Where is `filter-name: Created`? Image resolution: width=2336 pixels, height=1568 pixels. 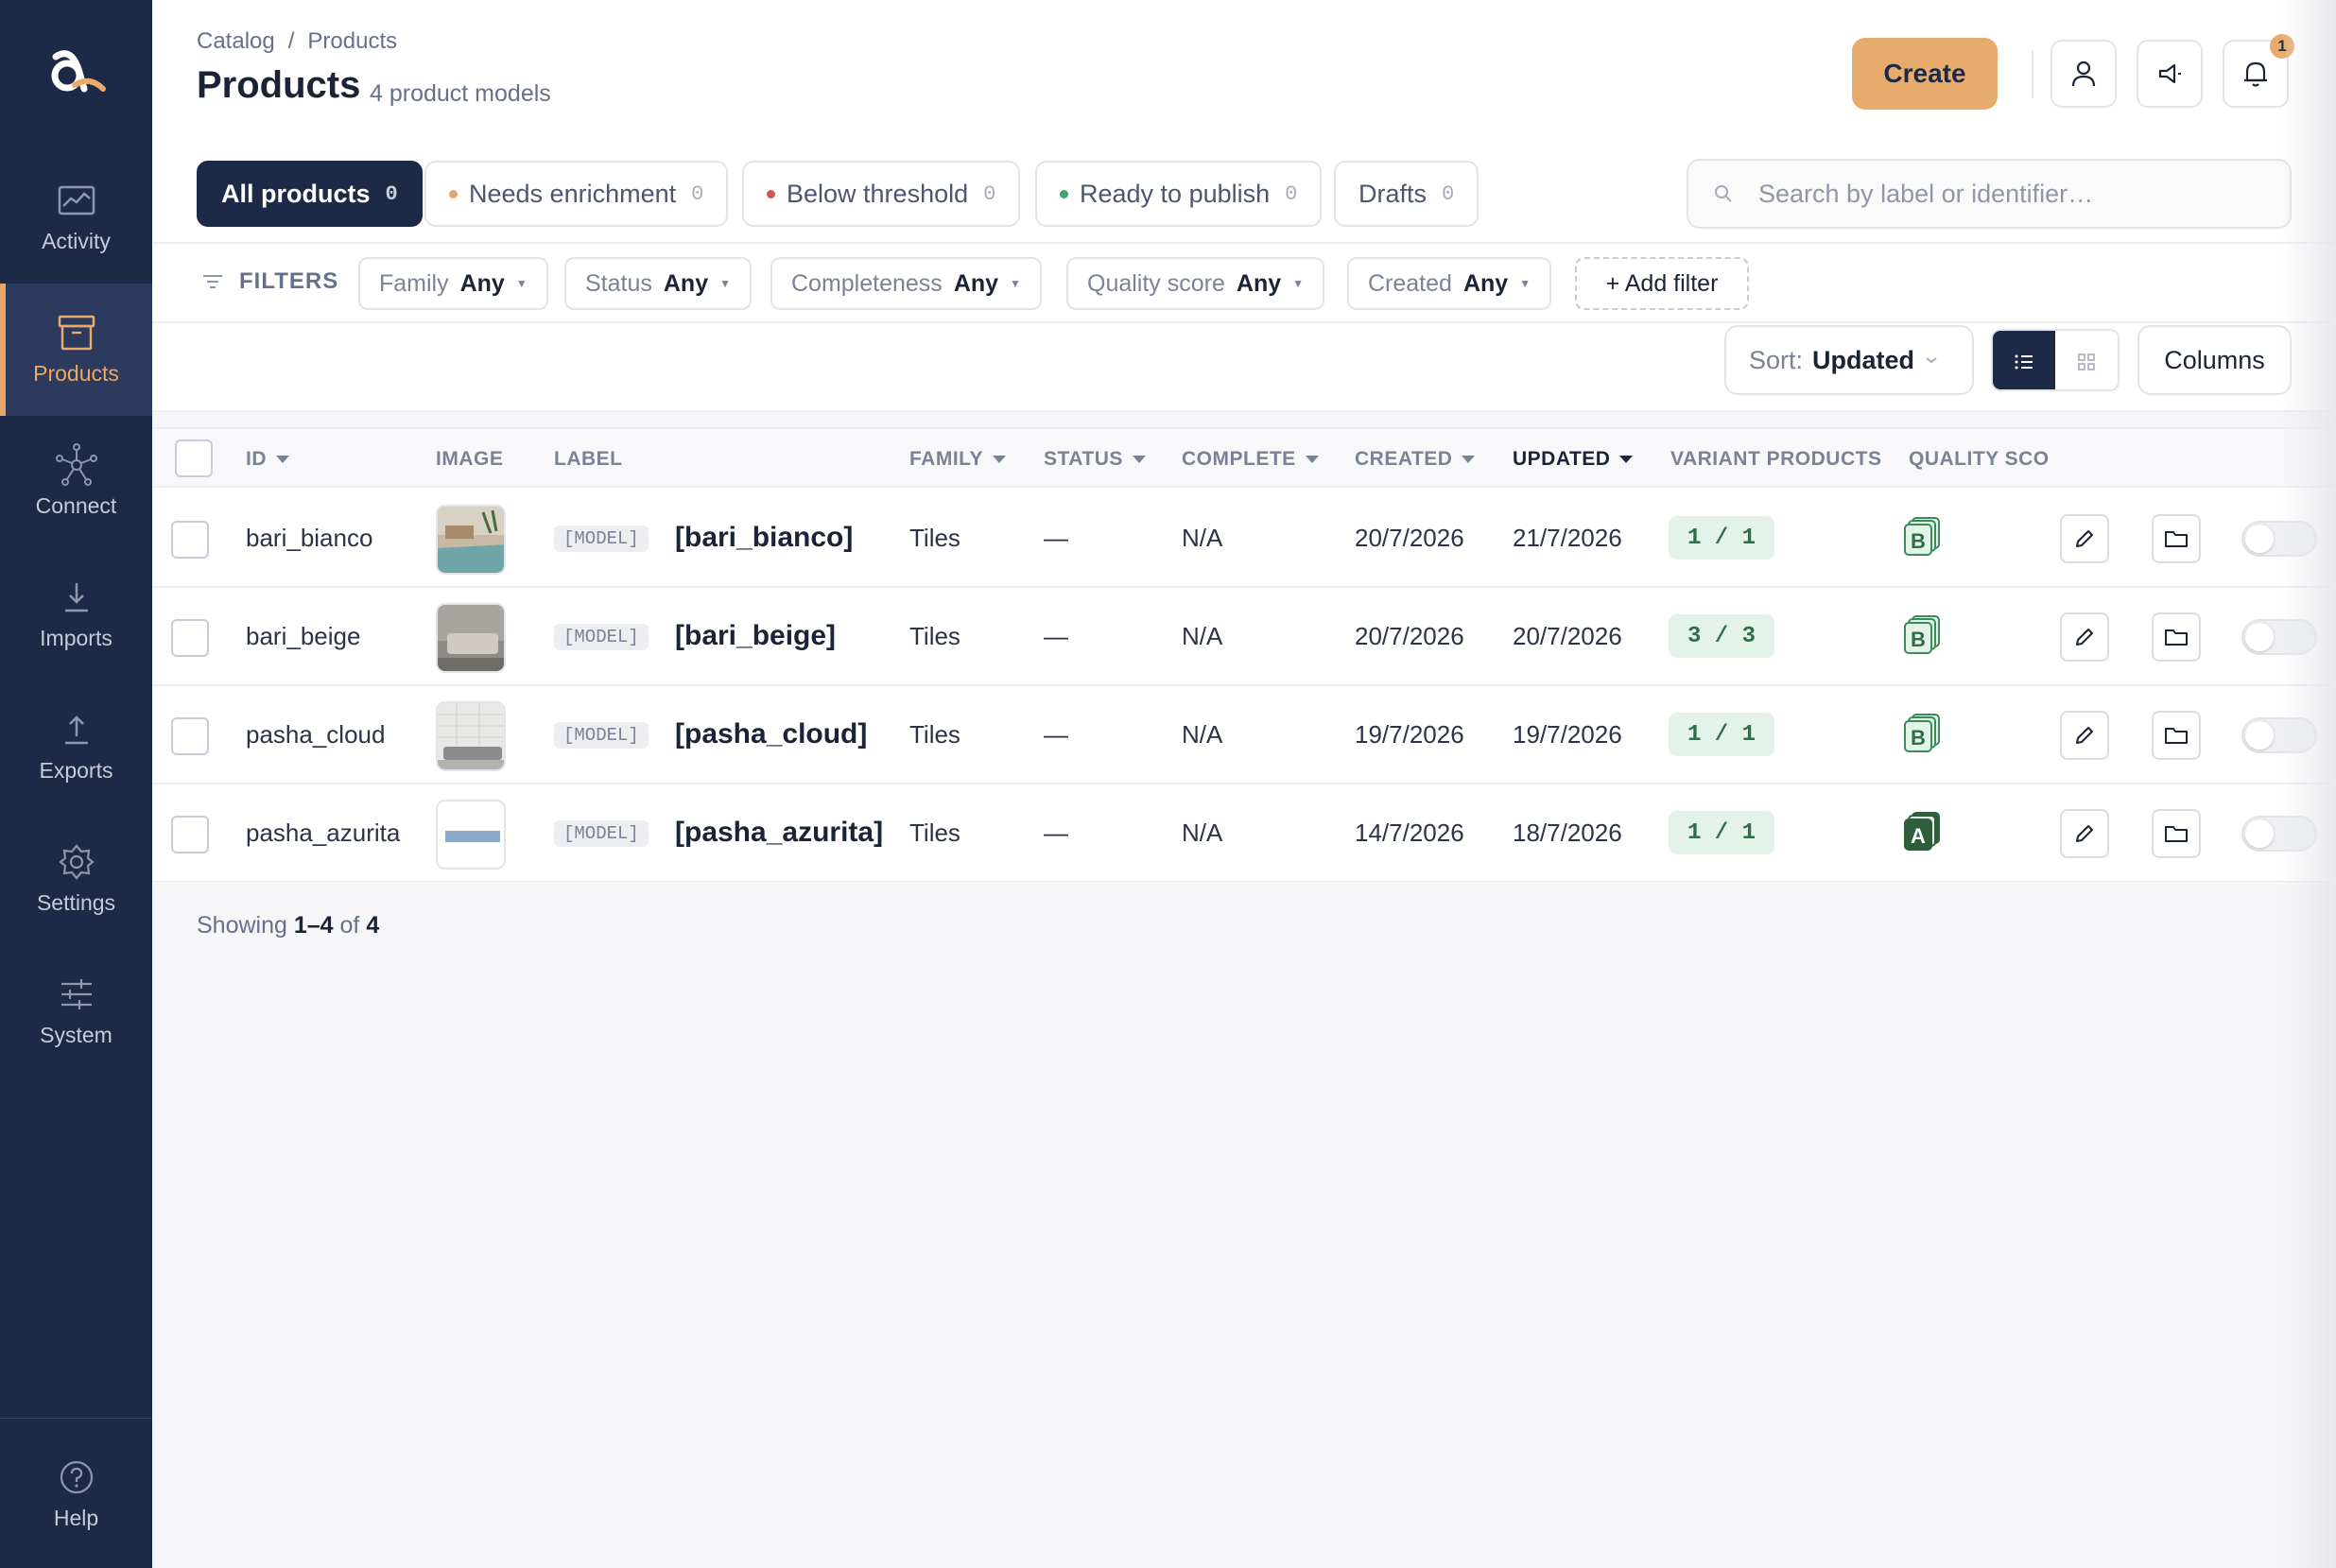
filter-name: Created is located at coordinates (1410, 283).